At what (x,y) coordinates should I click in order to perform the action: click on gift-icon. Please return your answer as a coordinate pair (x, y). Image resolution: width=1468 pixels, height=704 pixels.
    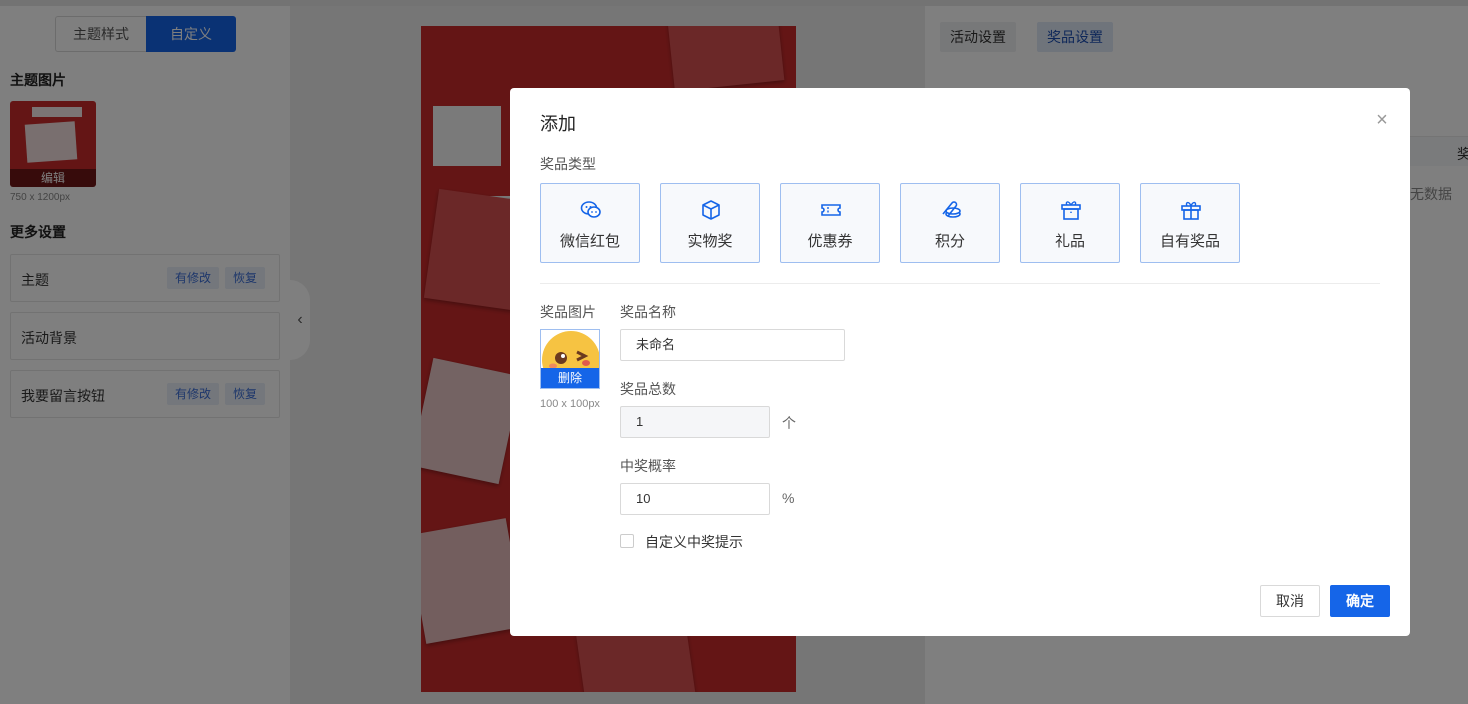
    Looking at the image, I should click on (1191, 210).